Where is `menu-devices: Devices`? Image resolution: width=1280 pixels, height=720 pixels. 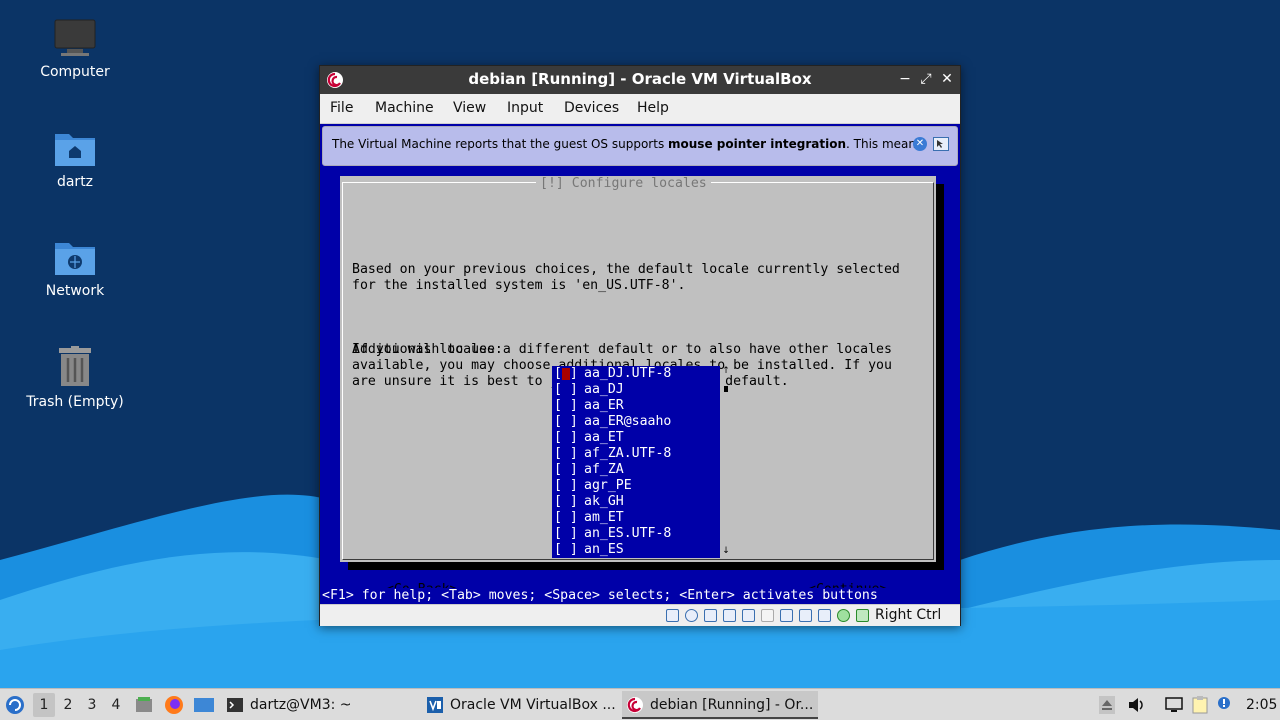
menu-devices: Devices is located at coordinates (591, 108).